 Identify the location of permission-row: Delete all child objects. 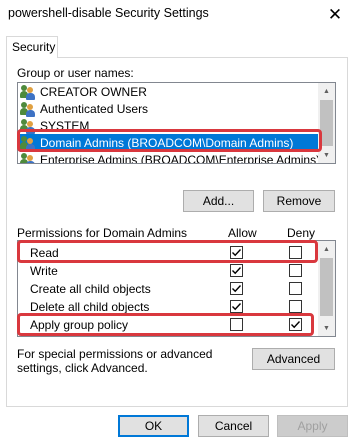
(169, 307).